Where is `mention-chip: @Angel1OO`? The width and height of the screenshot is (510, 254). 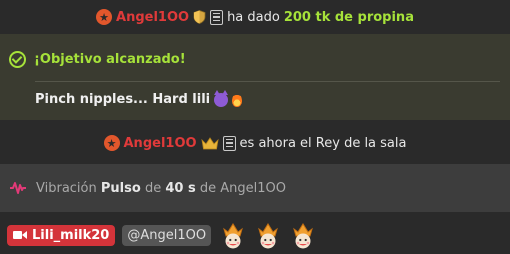
mention-chip: @Angel1OO is located at coordinates (167, 235).